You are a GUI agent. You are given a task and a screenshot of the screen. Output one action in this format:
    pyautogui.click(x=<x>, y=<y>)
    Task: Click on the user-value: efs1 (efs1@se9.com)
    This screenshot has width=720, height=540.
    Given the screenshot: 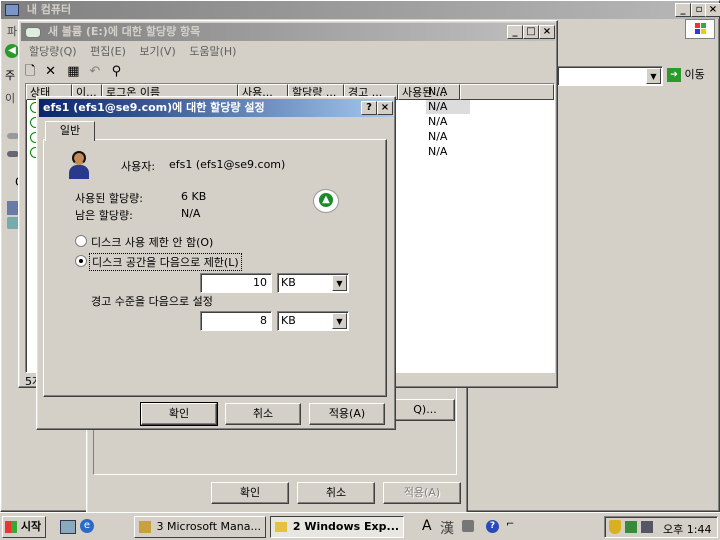 What is the action you would take?
    pyautogui.click(x=227, y=164)
    